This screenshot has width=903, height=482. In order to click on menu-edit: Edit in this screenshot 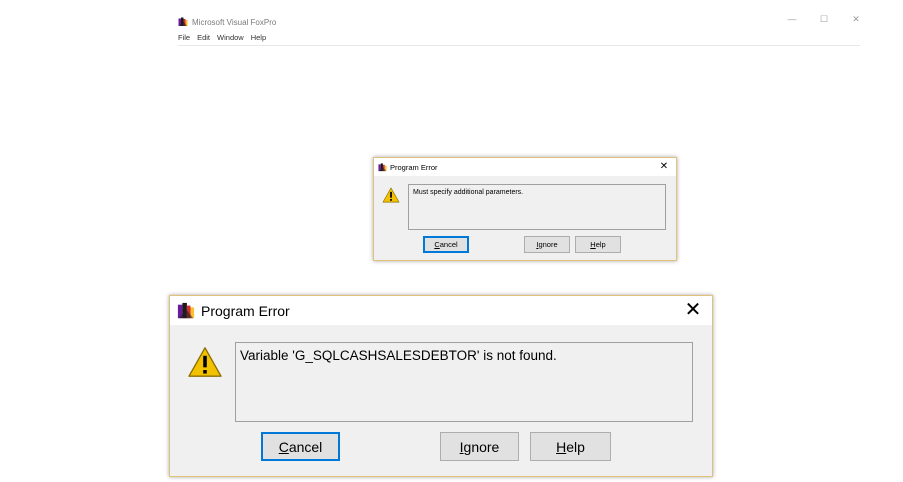, I will do `click(203, 39)`.